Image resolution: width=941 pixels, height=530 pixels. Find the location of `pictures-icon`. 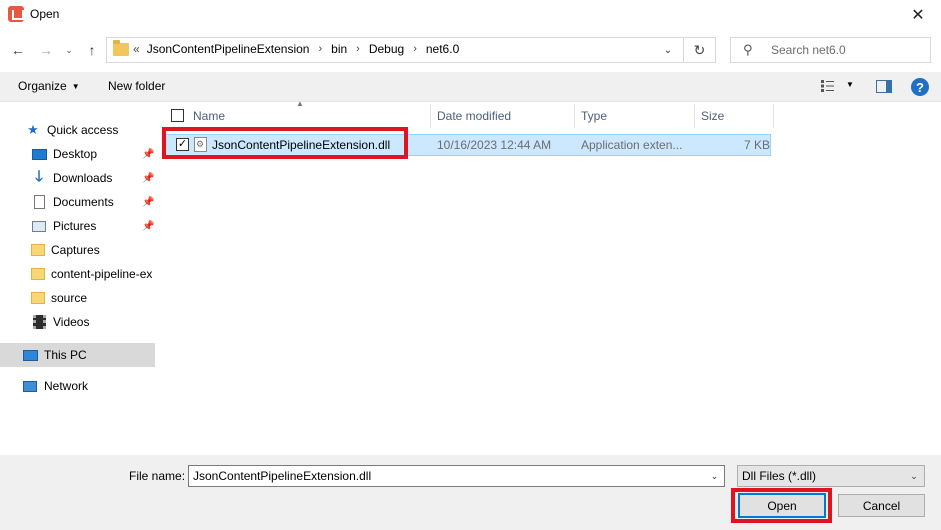

pictures-icon is located at coordinates (39, 226).